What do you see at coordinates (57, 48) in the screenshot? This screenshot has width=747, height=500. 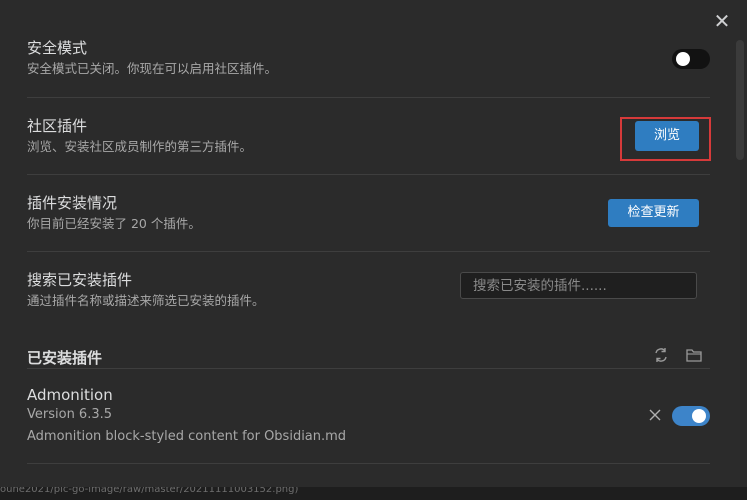 I see `setting-name: 安全模式` at bounding box center [57, 48].